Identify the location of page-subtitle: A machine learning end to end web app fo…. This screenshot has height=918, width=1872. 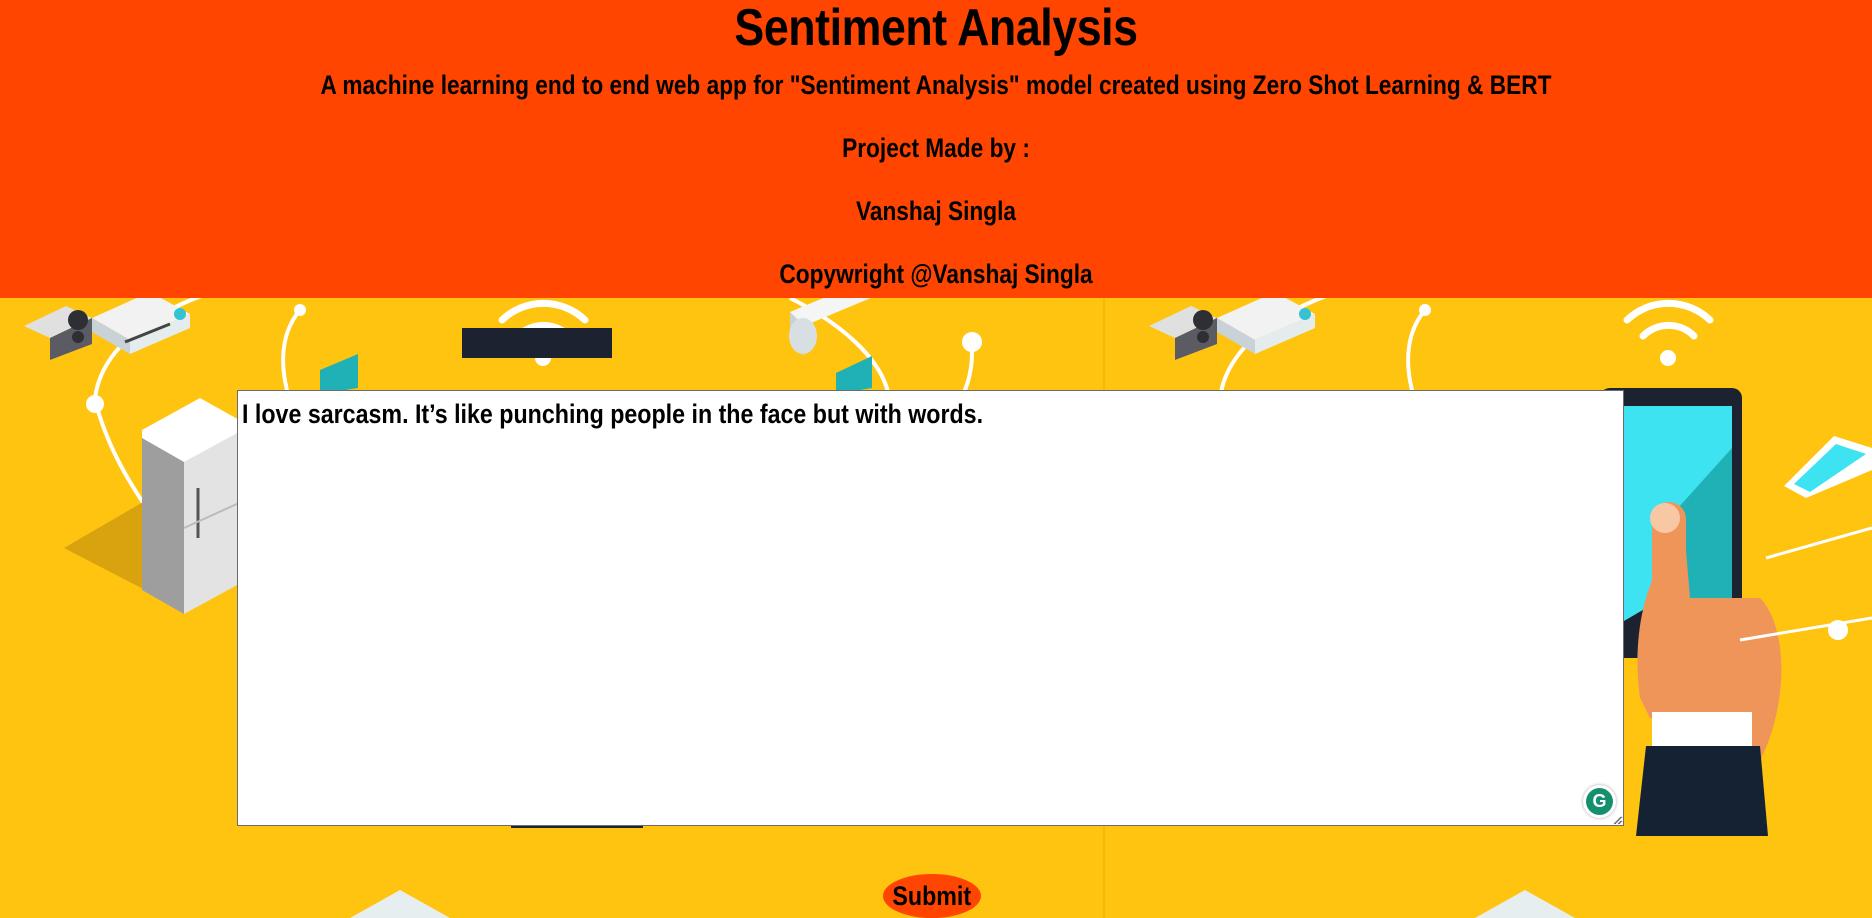
(936, 85).